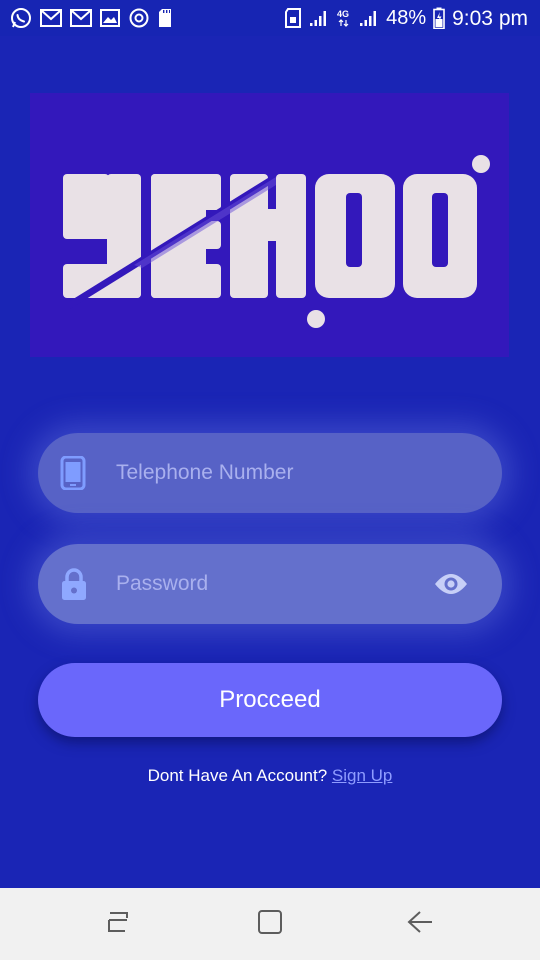 This screenshot has height=960, width=540. Describe the element at coordinates (293, 18) in the screenshot. I see `sim-icon` at that location.